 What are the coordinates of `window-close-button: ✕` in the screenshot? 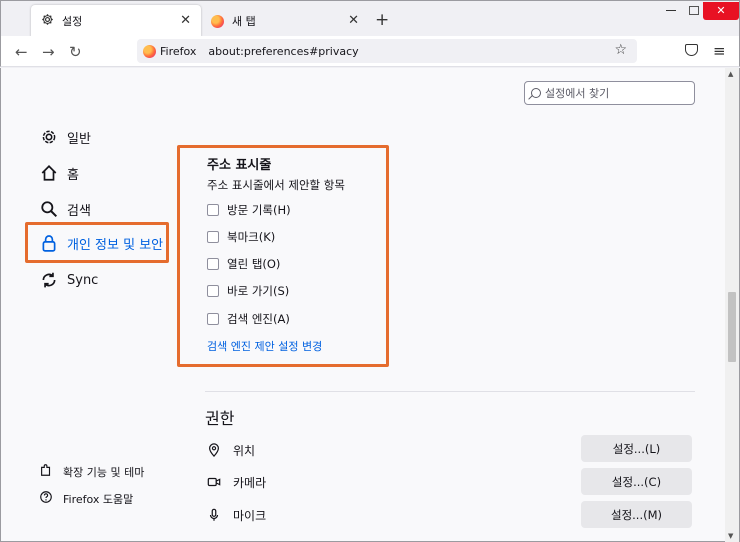 It's located at (721, 11).